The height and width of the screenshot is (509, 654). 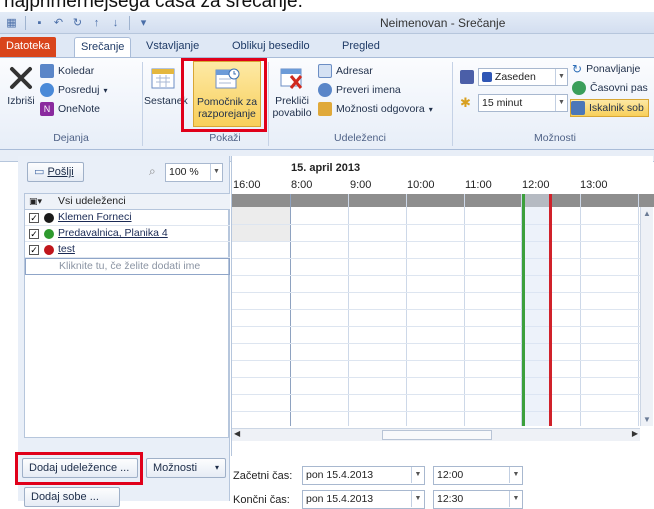 I want to click on zoom-dropdown: 100 % ▼, so click(x=194, y=172).